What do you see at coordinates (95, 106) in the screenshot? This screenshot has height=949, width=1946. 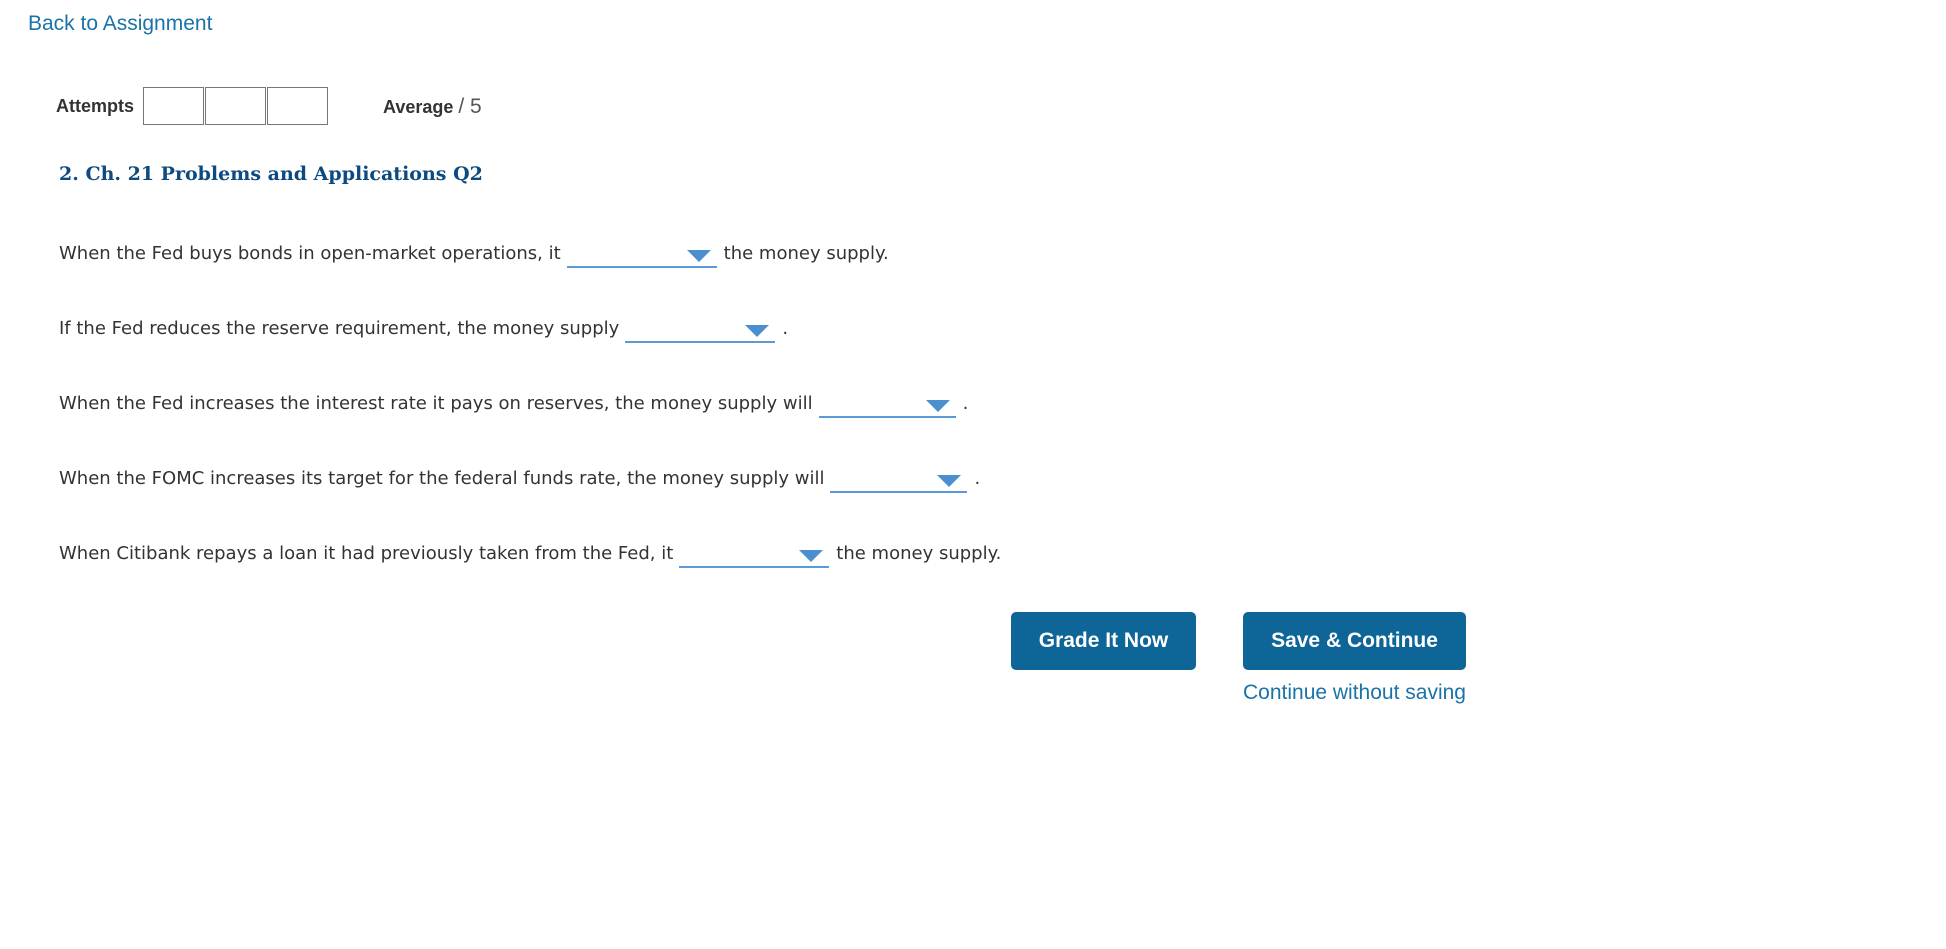 I see `attempts-label: Attempts` at bounding box center [95, 106].